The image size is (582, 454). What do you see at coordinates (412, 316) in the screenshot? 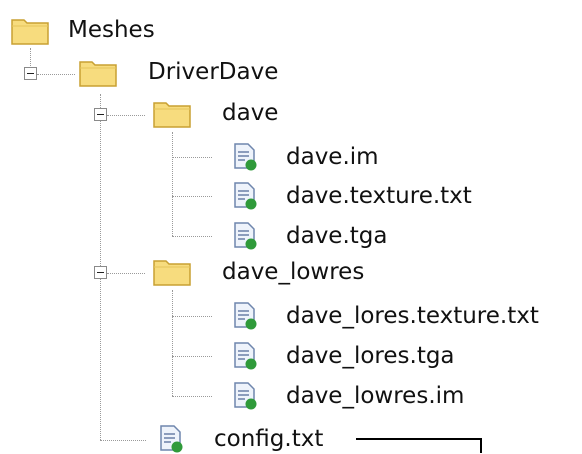
I see `tree-node-label: dave_lores.texture.txt` at bounding box center [412, 316].